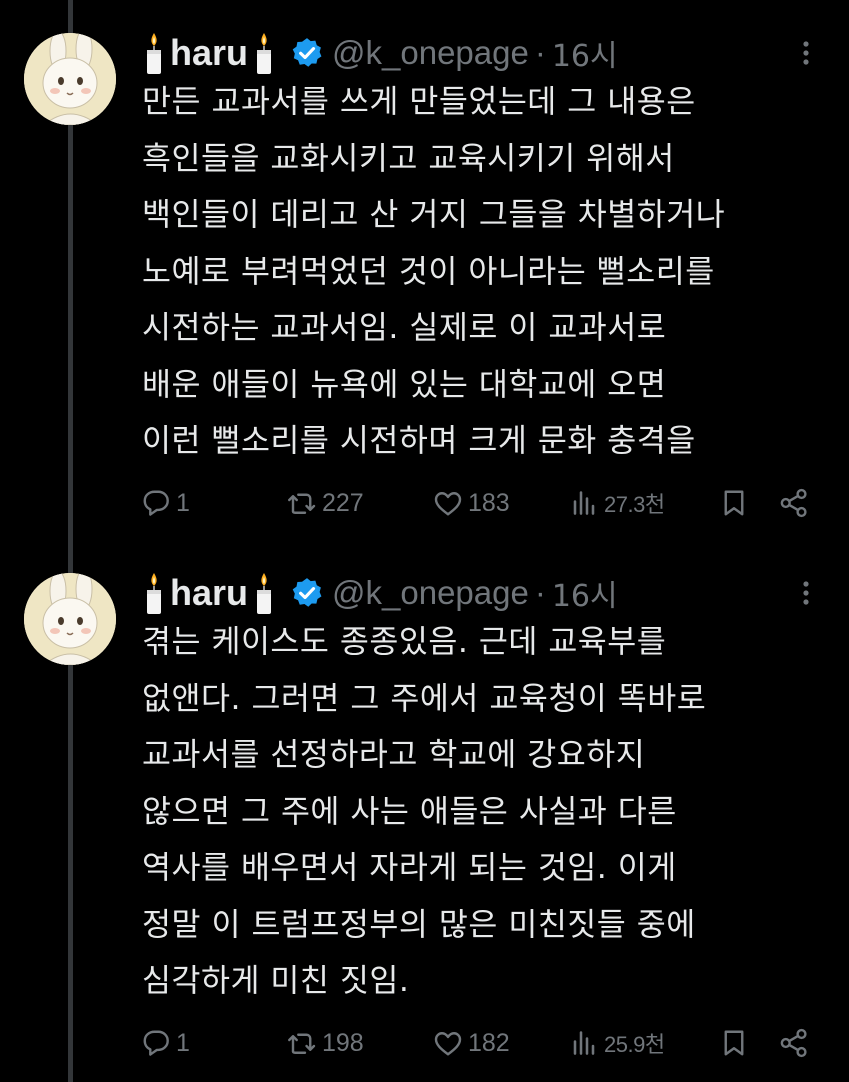 The width and height of the screenshot is (849, 1082). Describe the element at coordinates (404, 384) in the screenshot. I see `tweet-text-line: 배운 애들이 뉴욕에 있는 대학교에 오면` at that location.